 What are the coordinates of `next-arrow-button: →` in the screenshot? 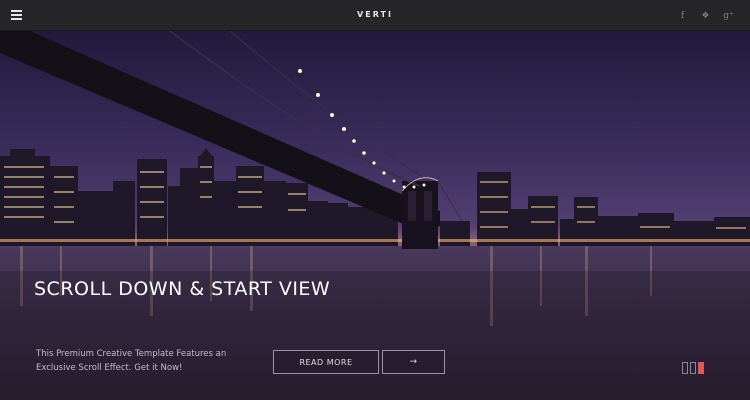 It's located at (413, 362).